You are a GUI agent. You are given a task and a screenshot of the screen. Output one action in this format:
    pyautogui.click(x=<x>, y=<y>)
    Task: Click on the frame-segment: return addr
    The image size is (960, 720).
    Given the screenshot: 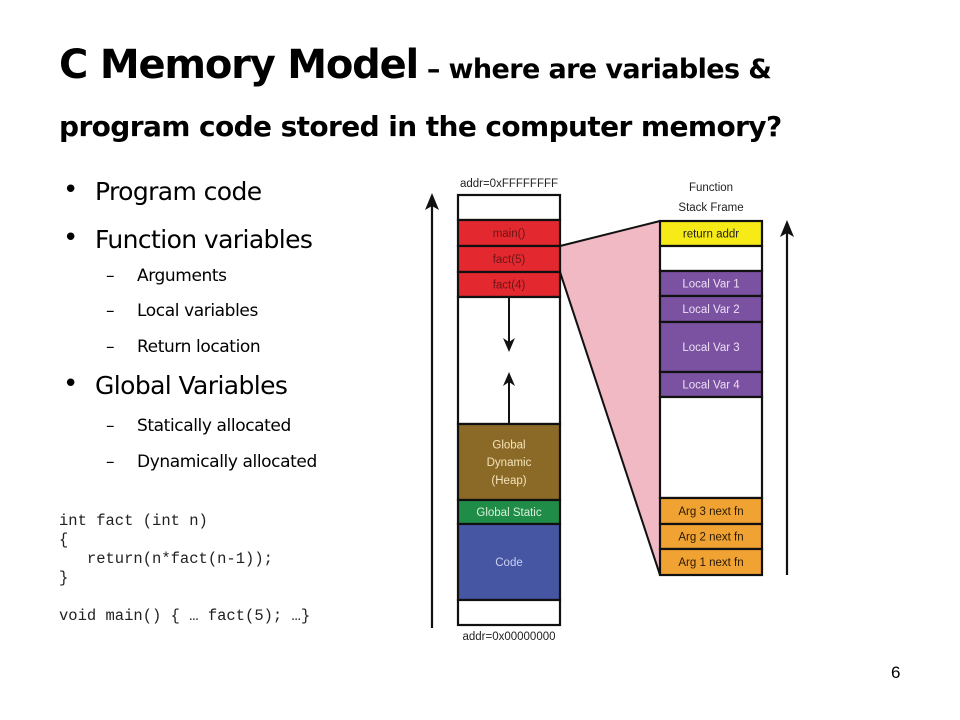 What is the action you would take?
    pyautogui.click(x=711, y=233)
    